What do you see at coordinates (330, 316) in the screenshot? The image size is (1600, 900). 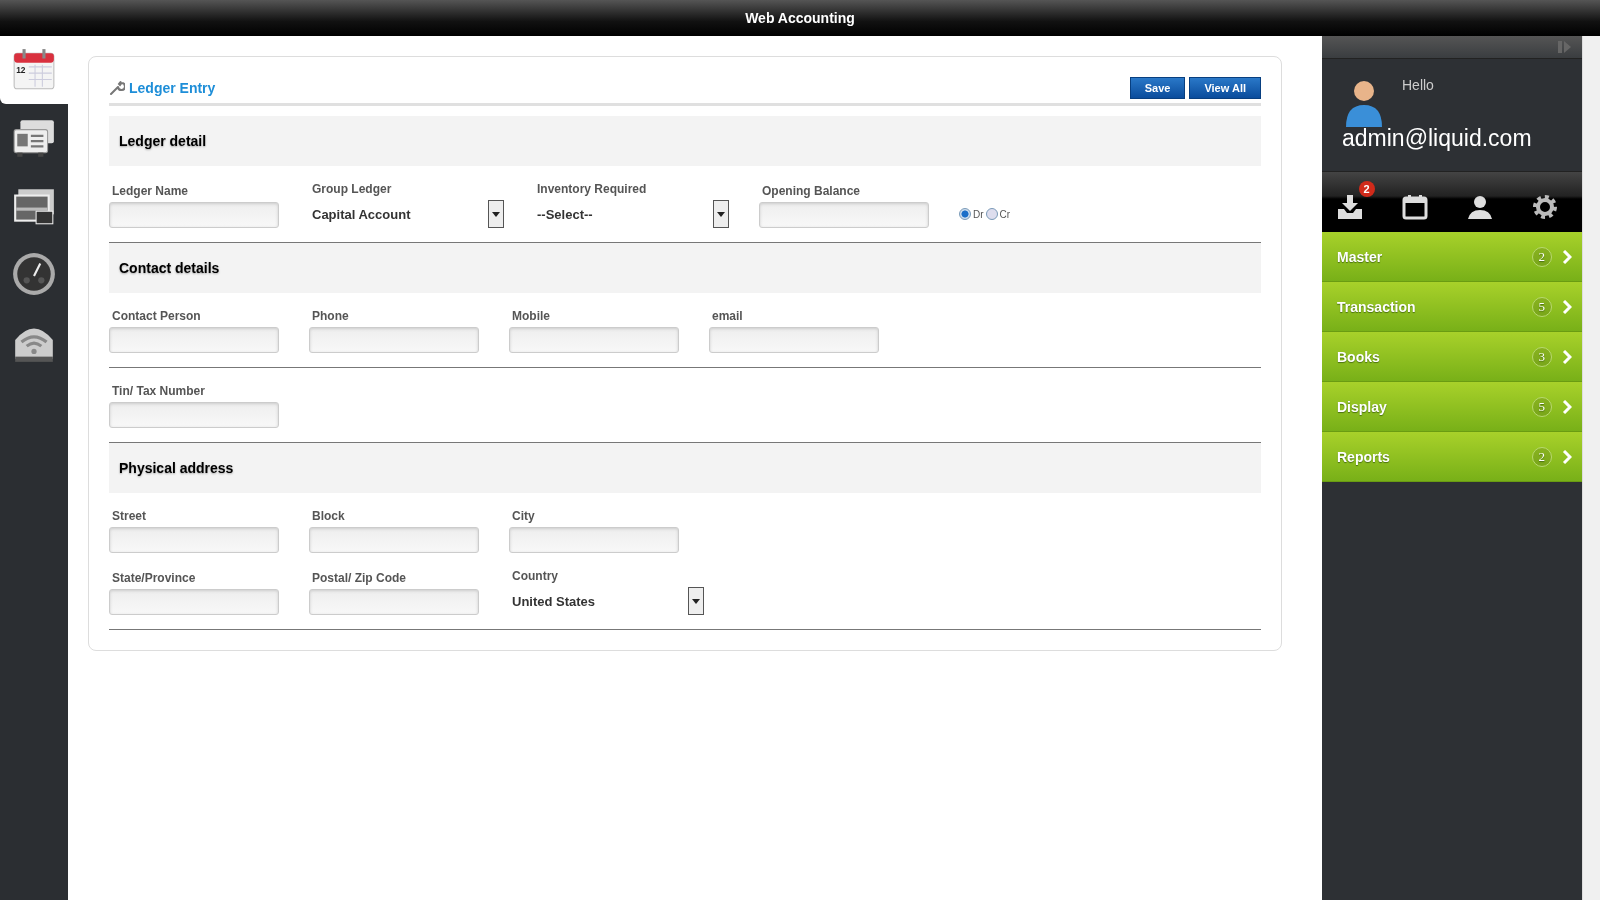 I see `field-label: Phone` at bounding box center [330, 316].